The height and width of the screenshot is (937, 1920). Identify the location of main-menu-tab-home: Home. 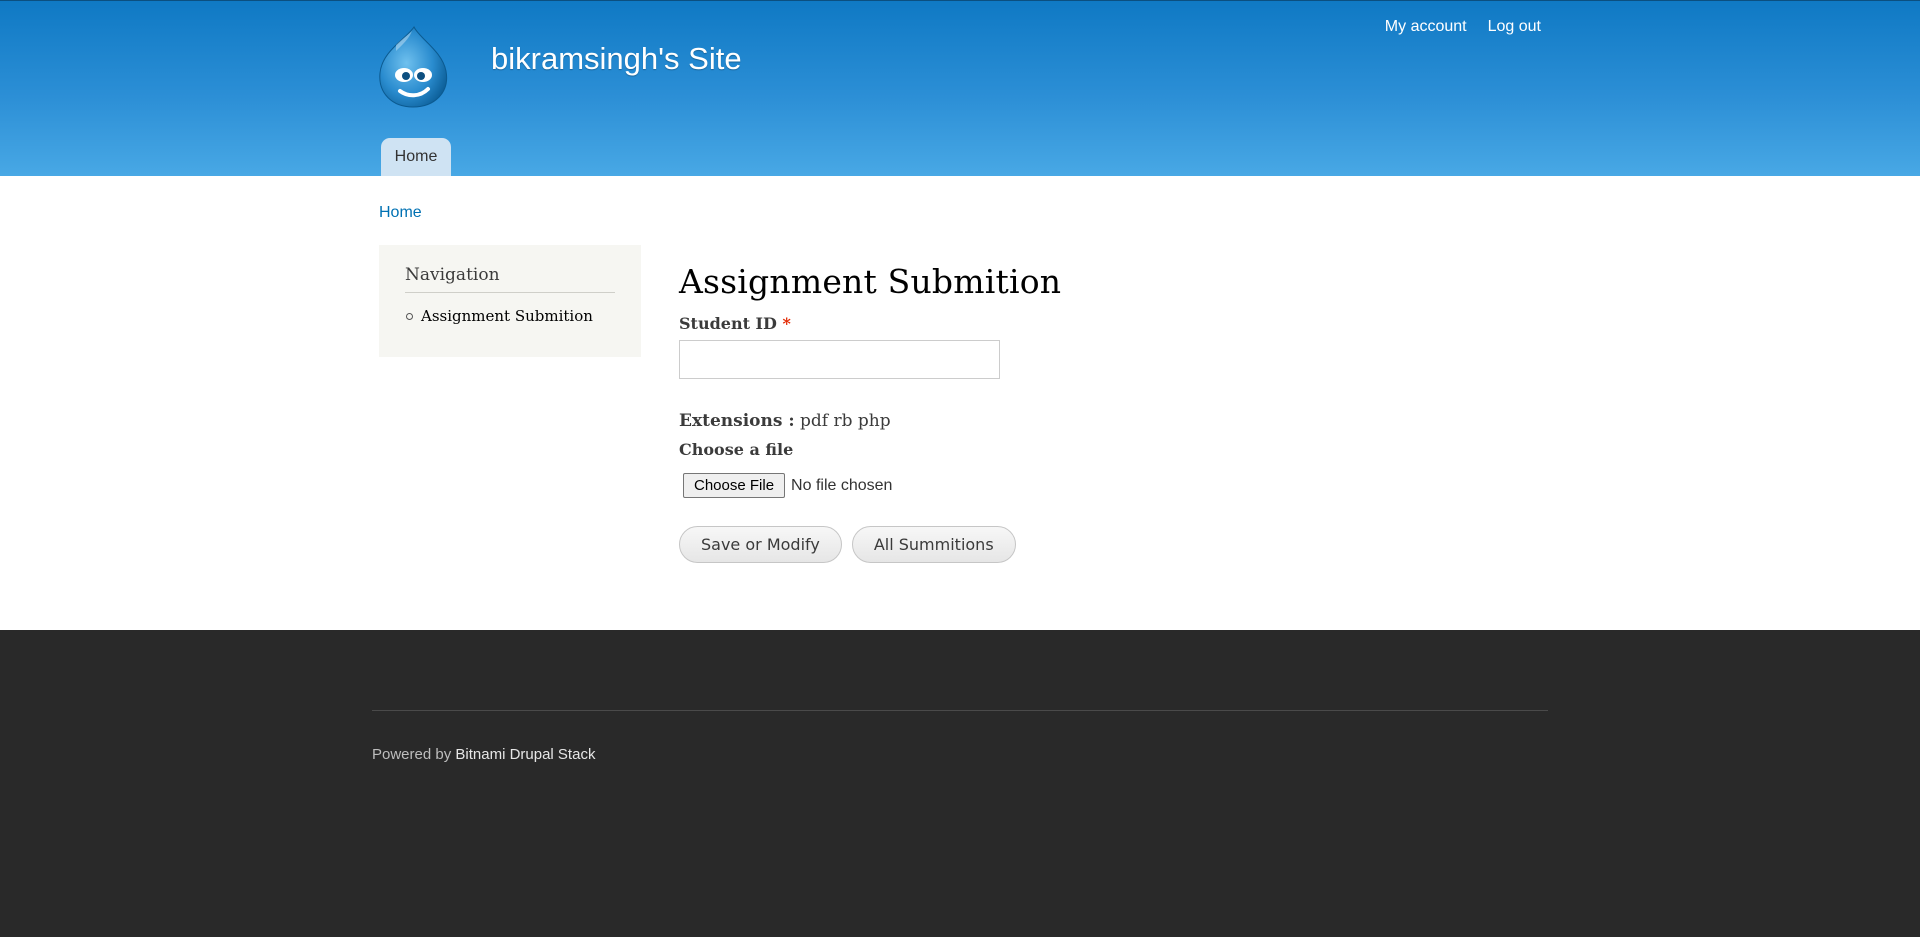
(416, 157).